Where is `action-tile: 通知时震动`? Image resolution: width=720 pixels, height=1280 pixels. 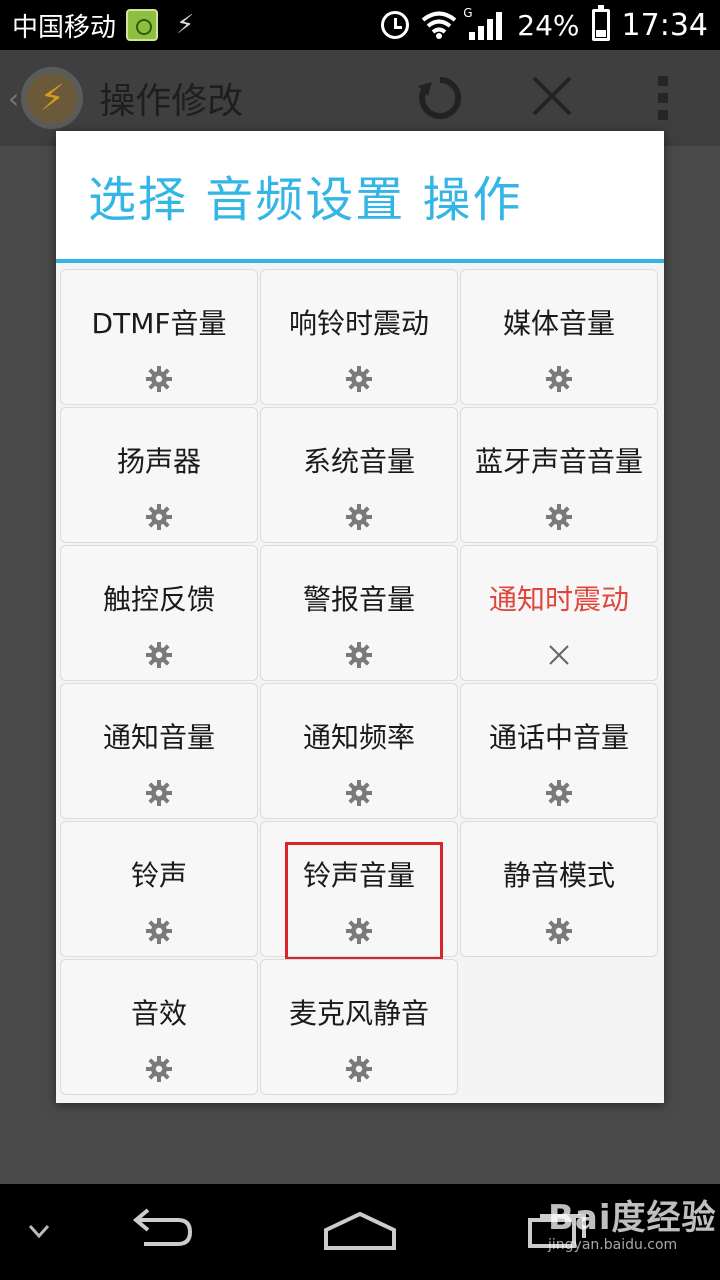 action-tile: 通知时震动 is located at coordinates (559, 613).